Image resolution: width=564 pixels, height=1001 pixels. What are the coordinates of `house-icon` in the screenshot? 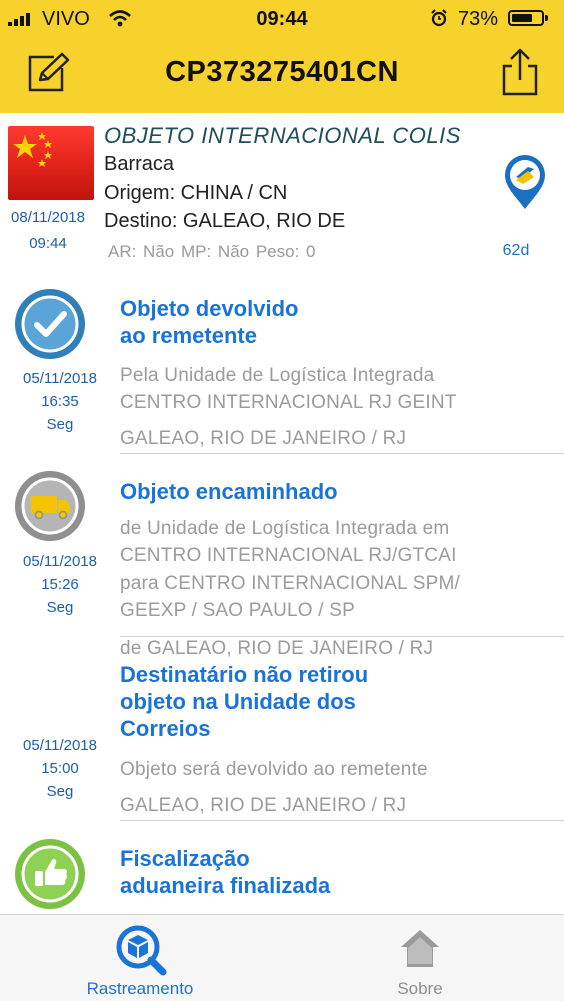 It's located at (420, 948).